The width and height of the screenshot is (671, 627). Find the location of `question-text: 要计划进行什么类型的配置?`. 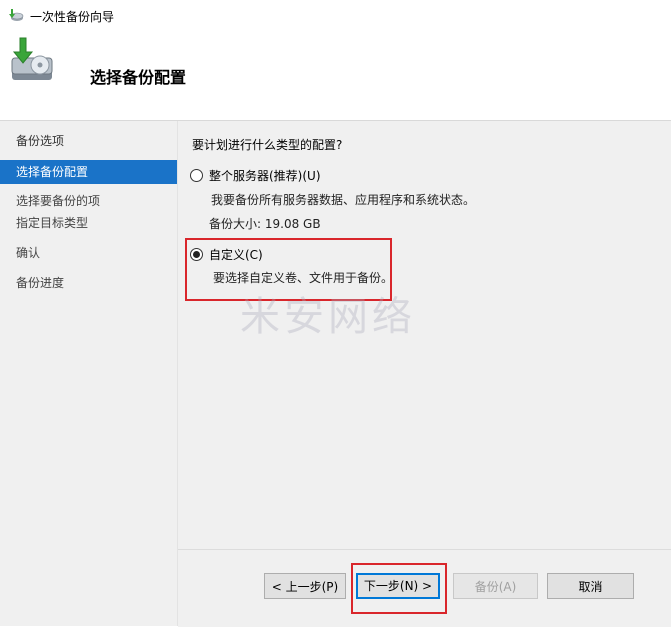

question-text: 要计划进行什么类型的配置? is located at coordinates (267, 145).